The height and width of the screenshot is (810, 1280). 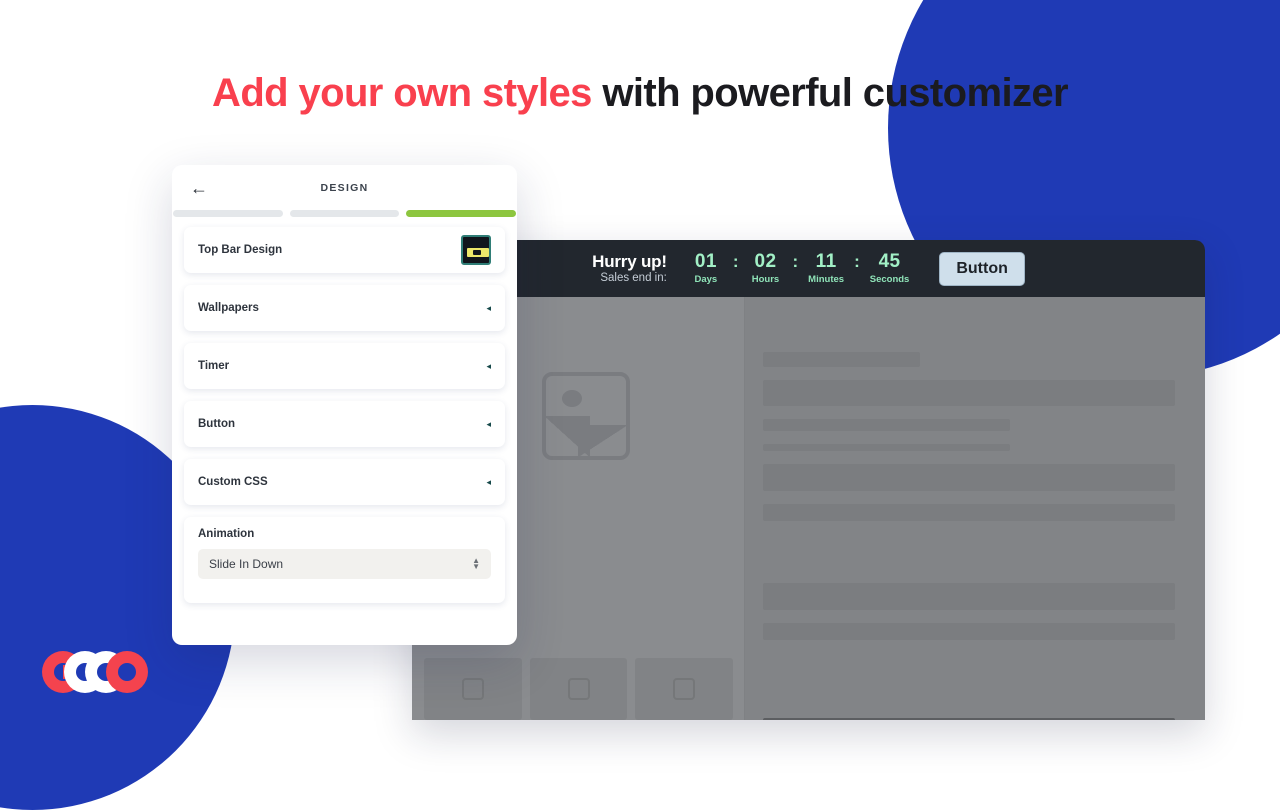 What do you see at coordinates (826, 261) in the screenshot?
I see `countdown-value-minutes: 11` at bounding box center [826, 261].